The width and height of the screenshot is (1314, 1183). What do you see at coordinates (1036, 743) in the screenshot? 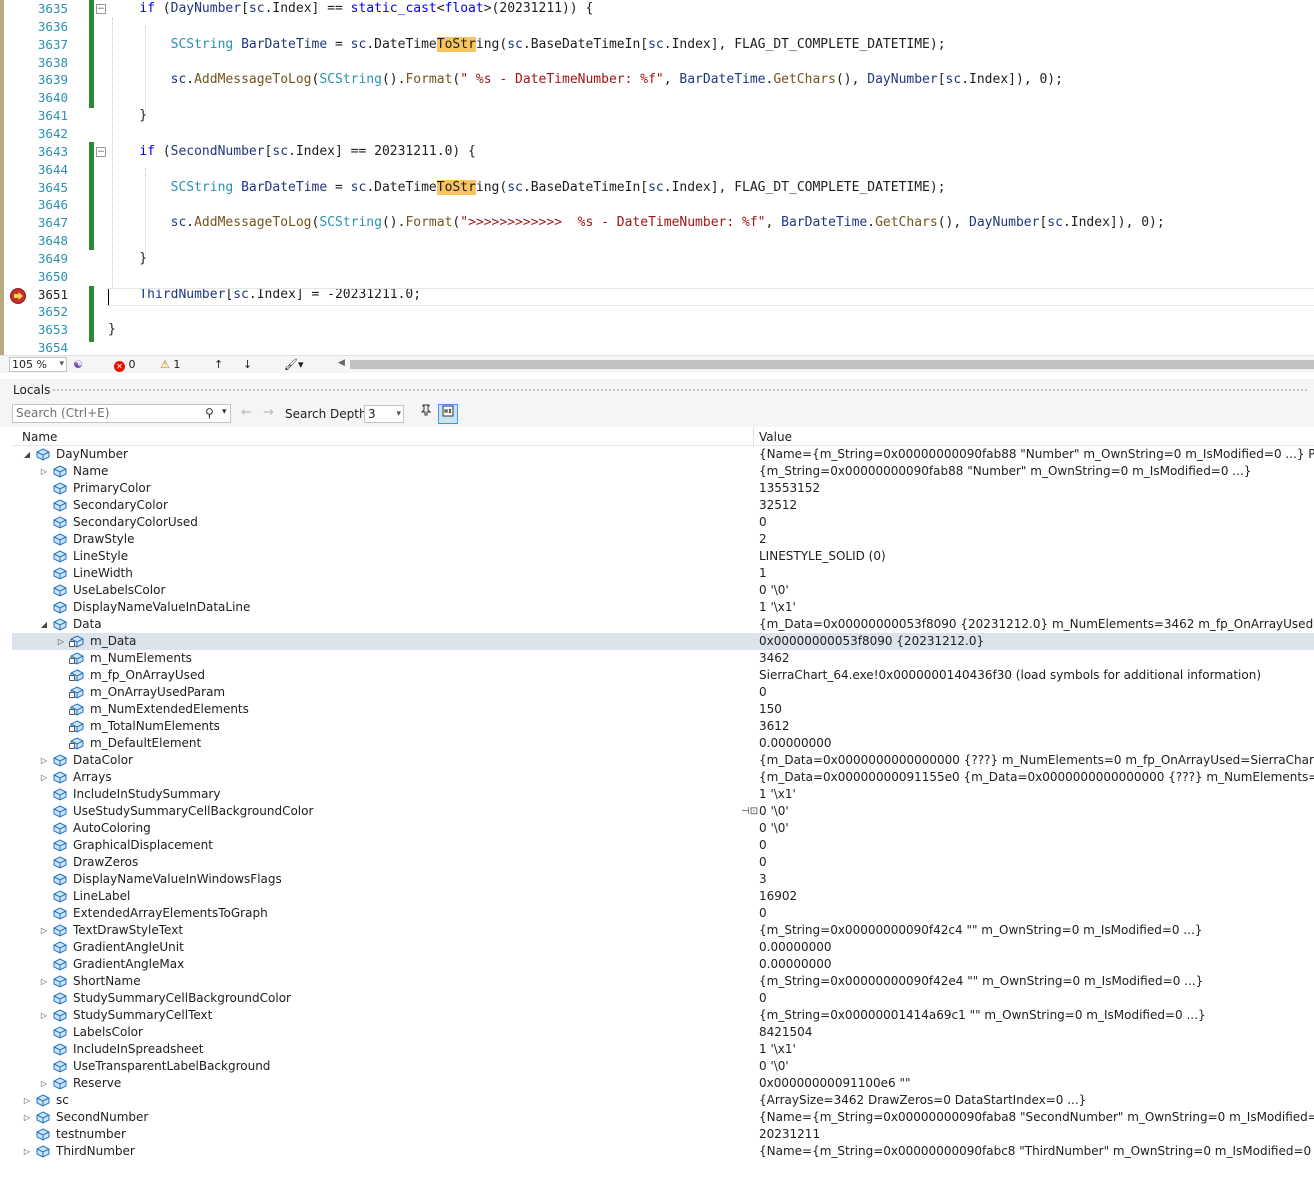
I see `variable-value: 0.00000000` at bounding box center [1036, 743].